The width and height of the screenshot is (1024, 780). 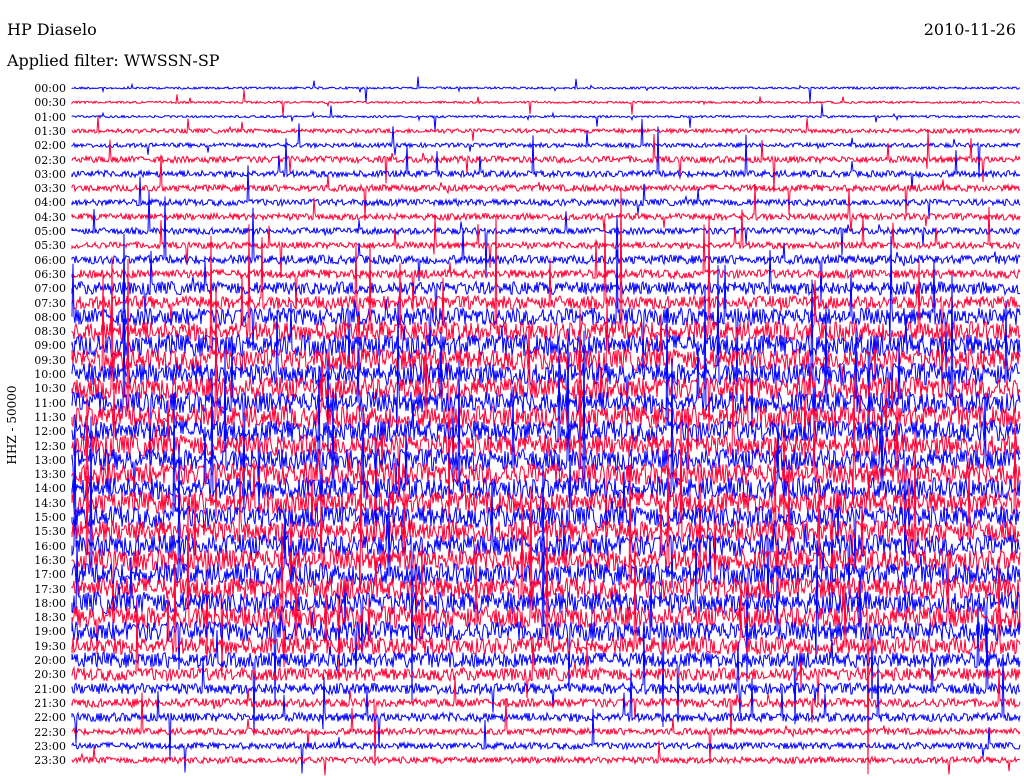 I want to click on time-label: 19:00, so click(x=50, y=632).